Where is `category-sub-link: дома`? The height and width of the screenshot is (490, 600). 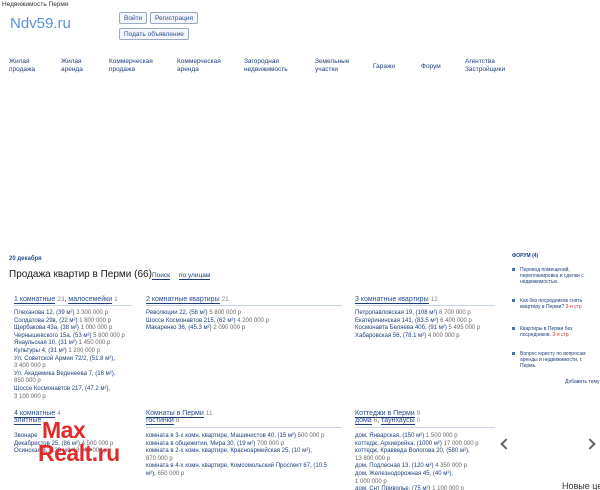
category-sub-link: дома is located at coordinates (363, 421).